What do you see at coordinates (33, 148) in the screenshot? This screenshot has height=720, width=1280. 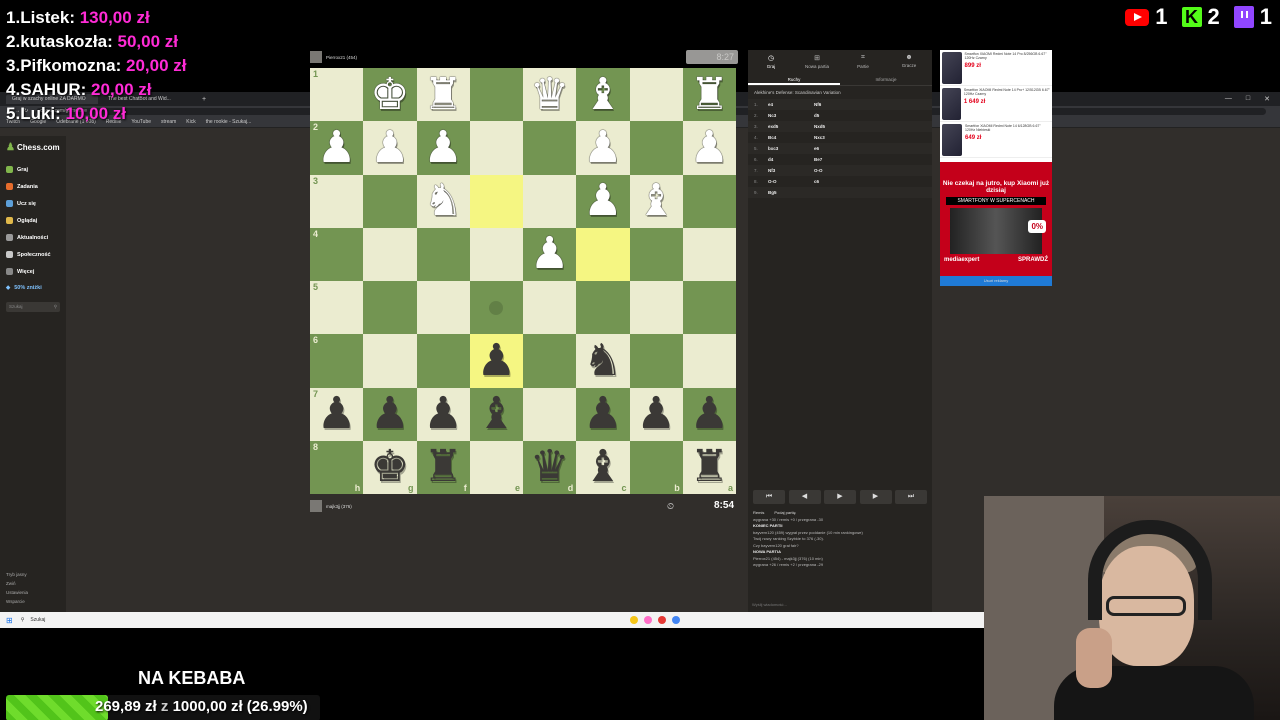 I see `chesscom-logo: ♟ Chess.com` at bounding box center [33, 148].